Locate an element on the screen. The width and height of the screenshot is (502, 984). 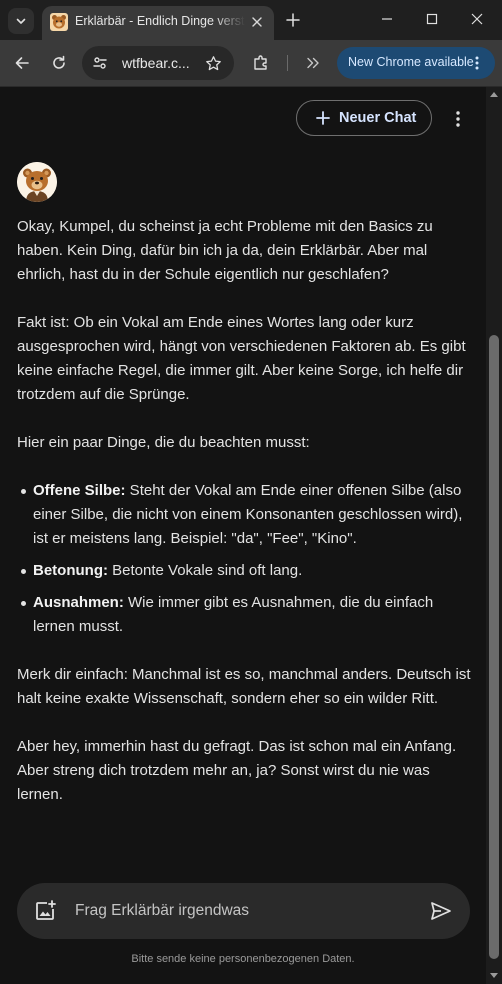
more-toolbar-button is located at coordinates (313, 63).